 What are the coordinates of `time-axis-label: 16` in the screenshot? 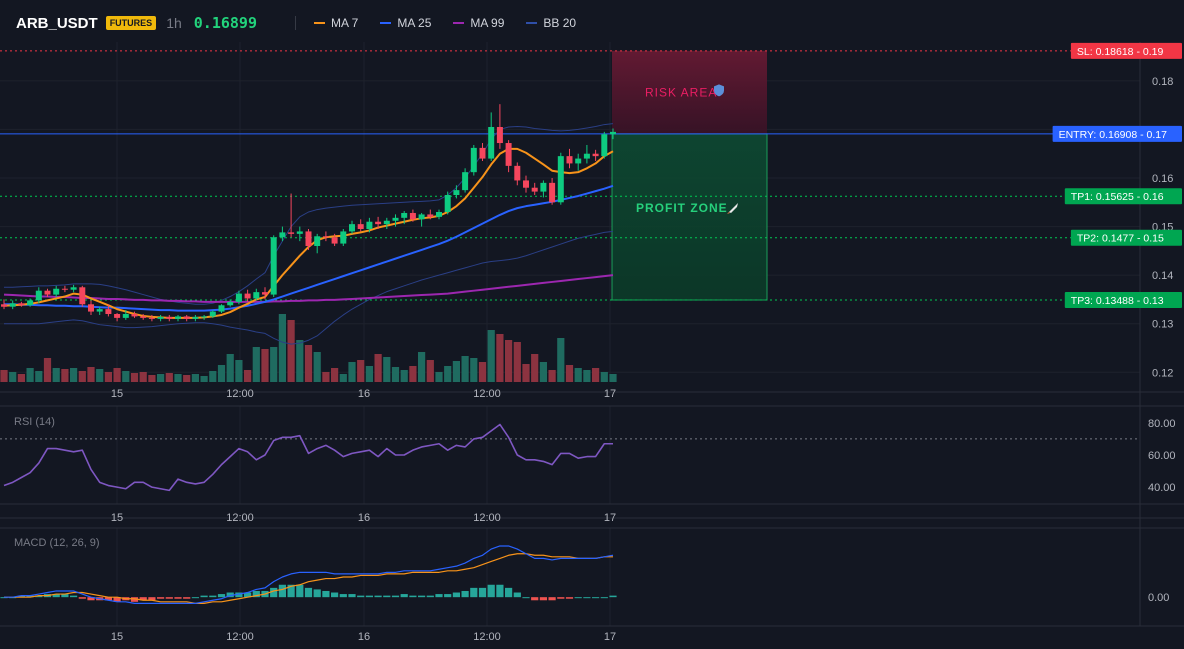 It's located at (364, 394).